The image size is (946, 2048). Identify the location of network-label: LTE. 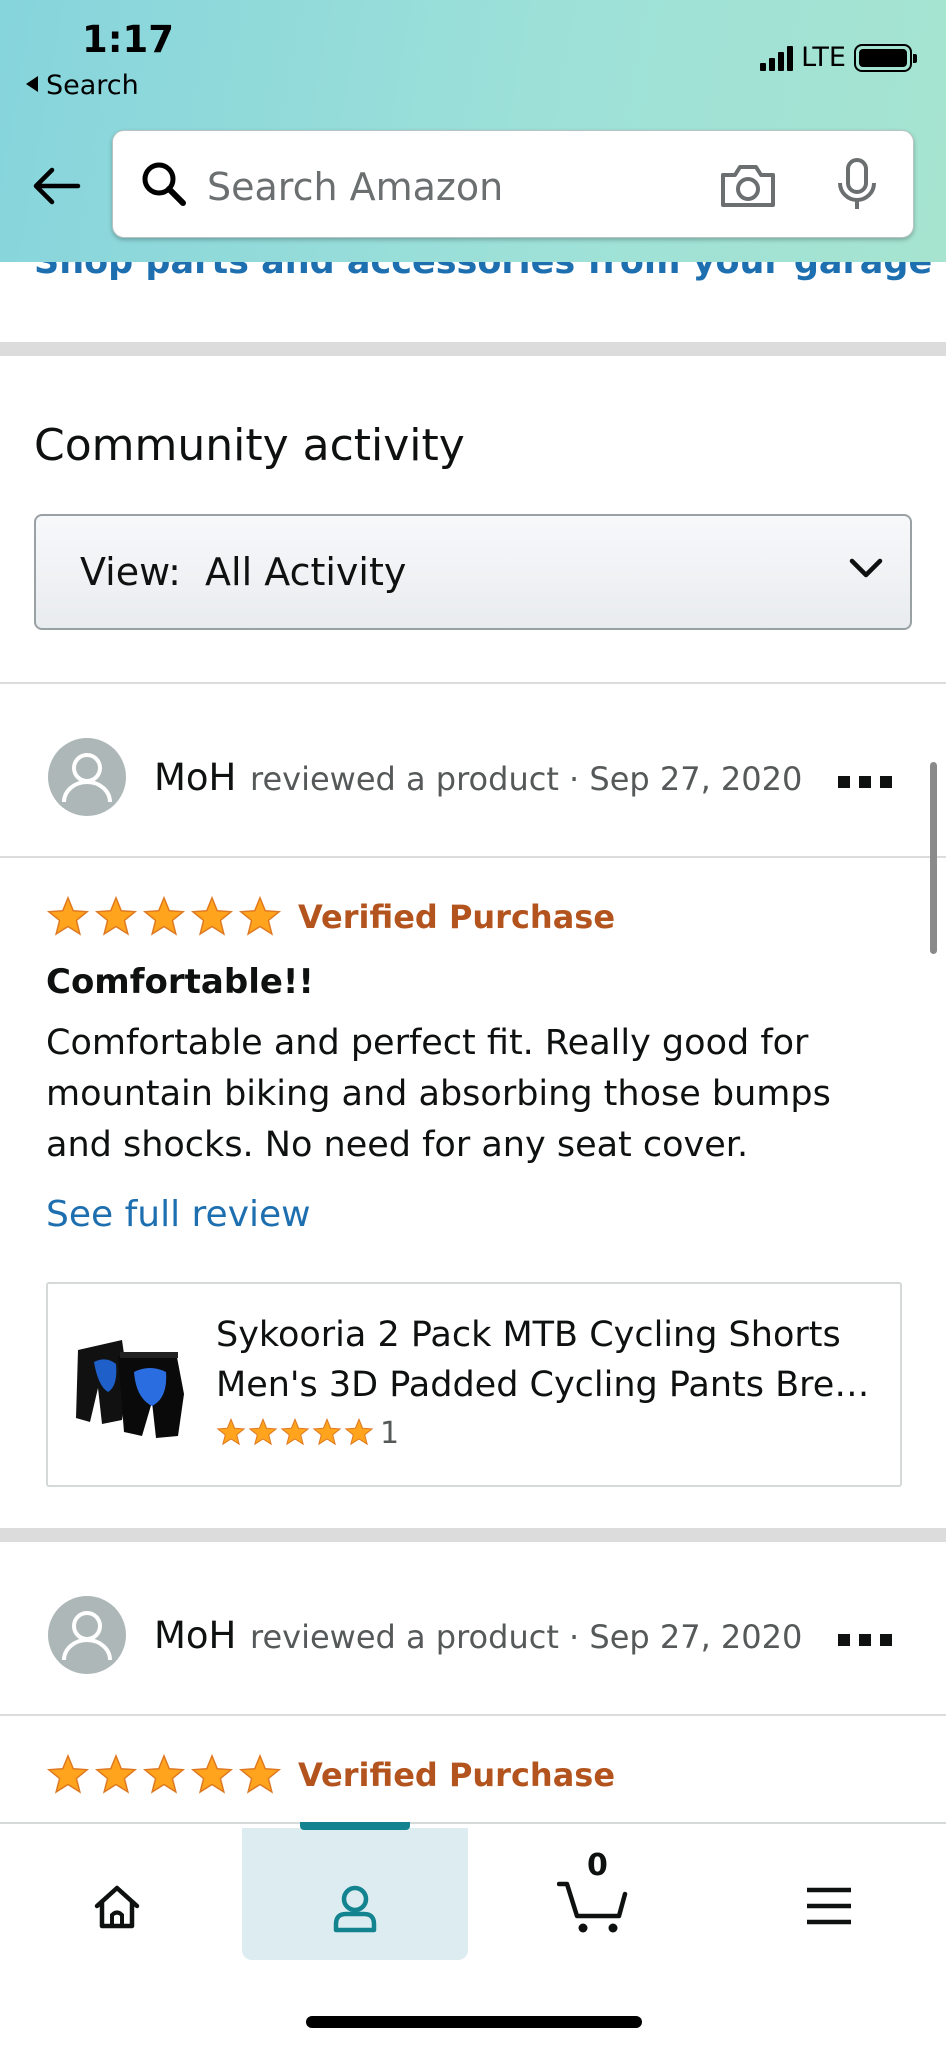
(823, 57).